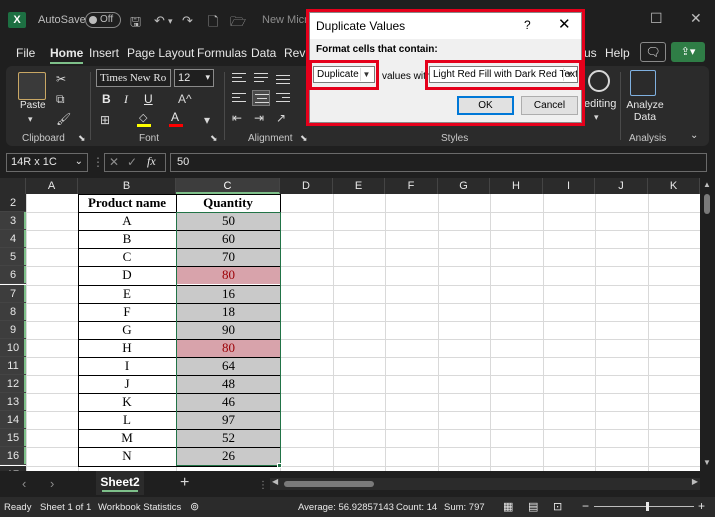 Image resolution: width=715 pixels, height=517 pixels. Describe the element at coordinates (275, 481) in the screenshot. I see `scroll-left-icon: ◀` at that location.